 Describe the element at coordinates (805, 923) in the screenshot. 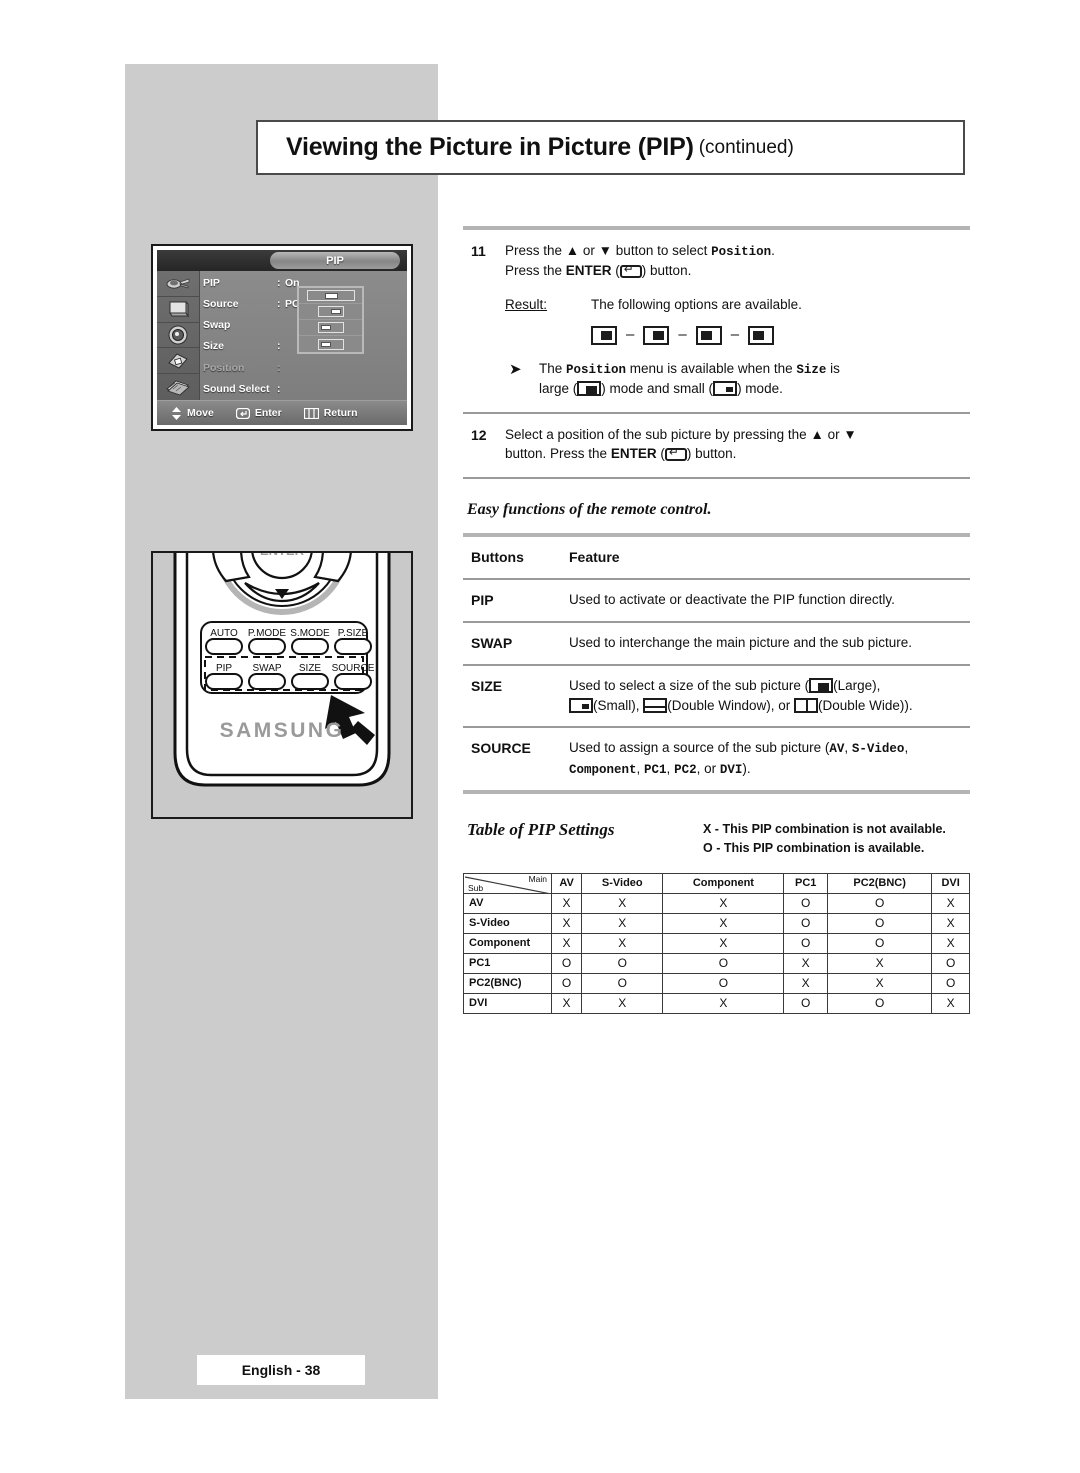

I see `pip-cell-1-3: O` at that location.